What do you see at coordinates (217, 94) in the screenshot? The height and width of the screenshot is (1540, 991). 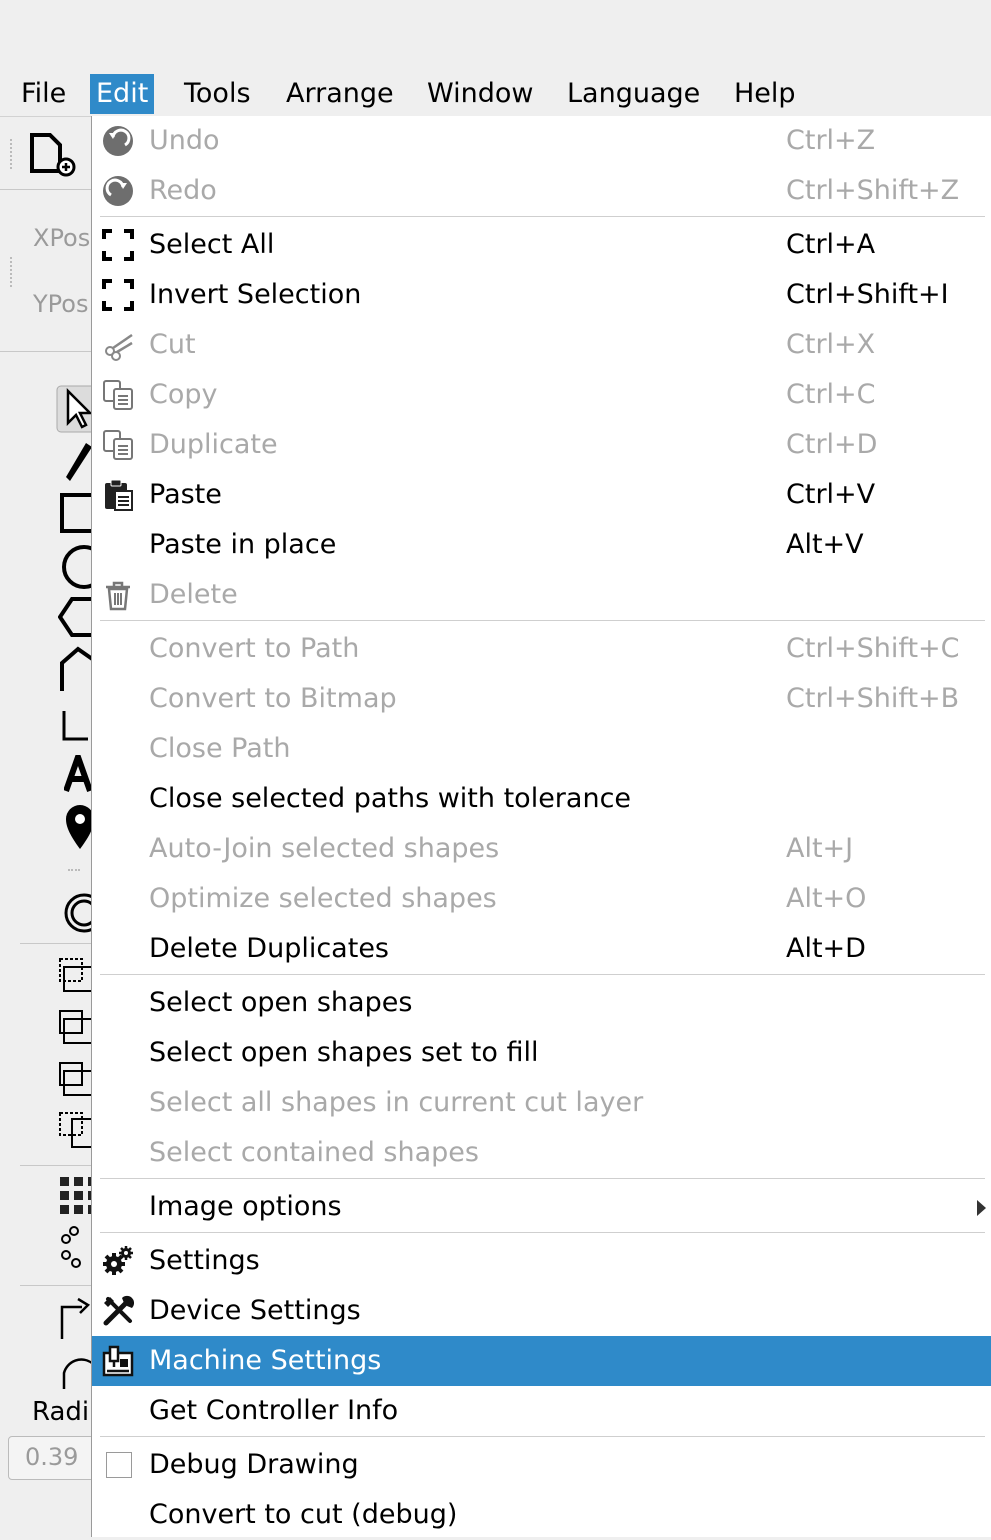 I see `menu-tools: Tools` at bounding box center [217, 94].